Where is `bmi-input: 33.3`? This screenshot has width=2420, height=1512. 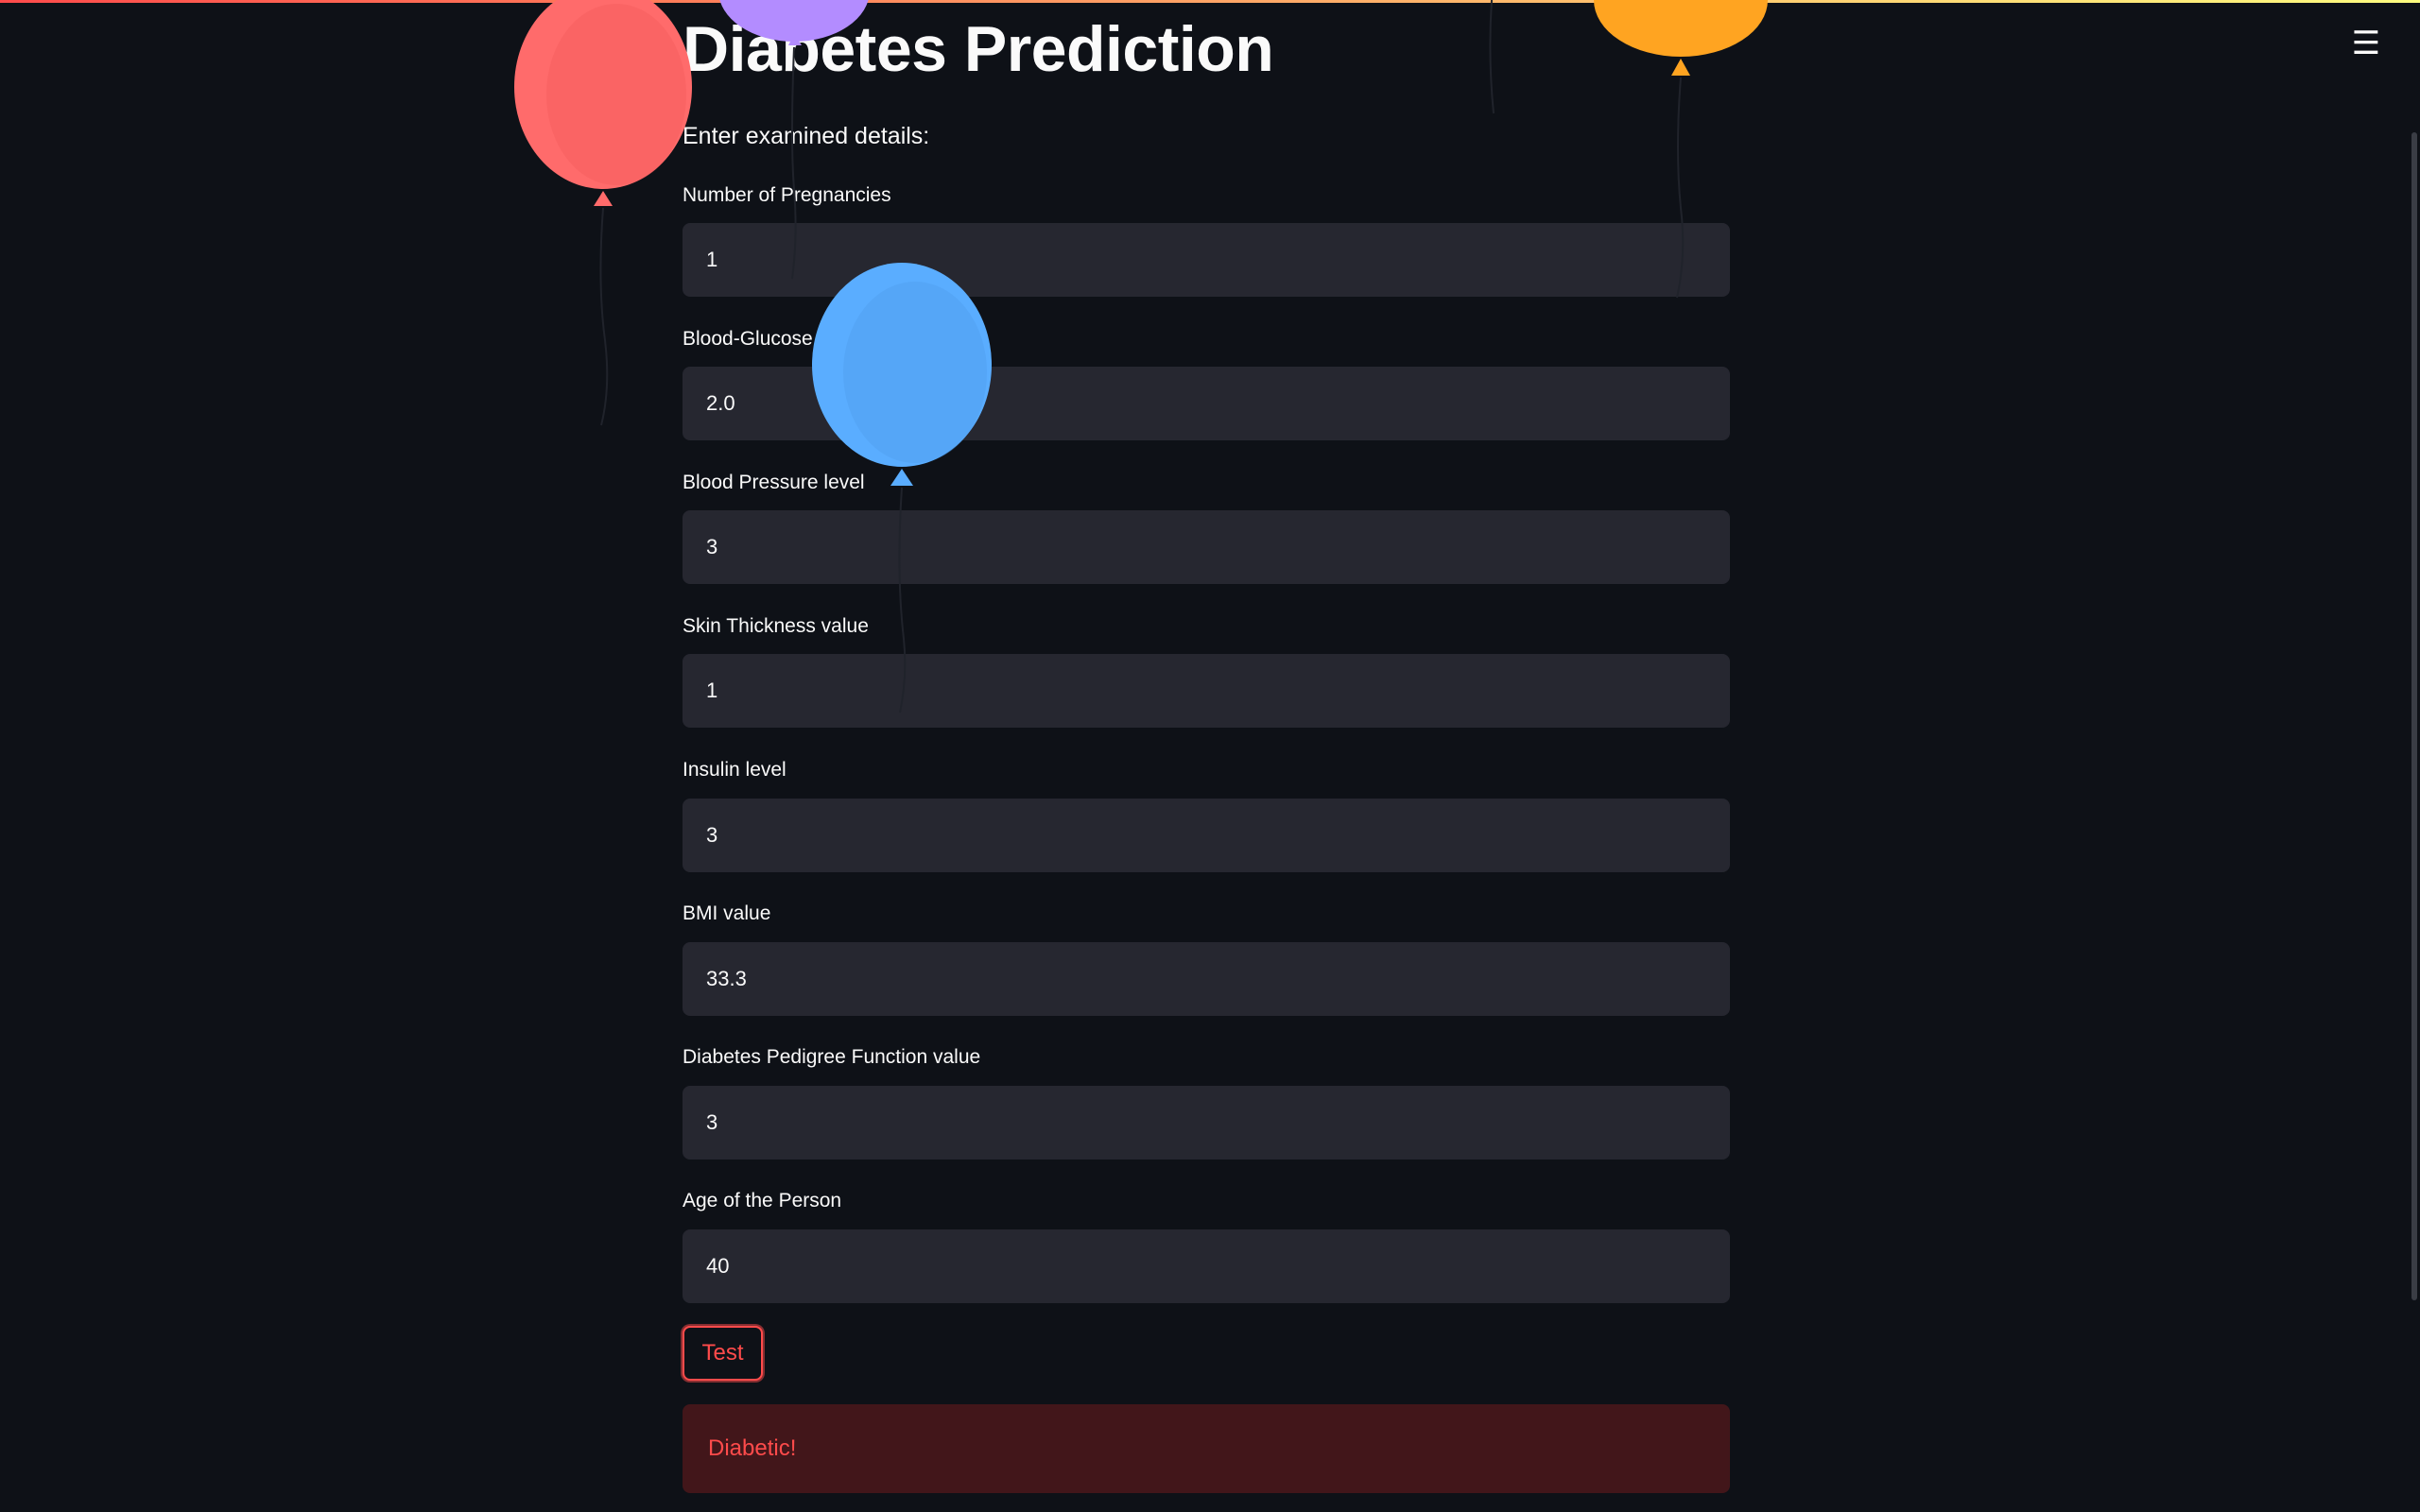
bmi-input: 33.3 is located at coordinates (1206, 979).